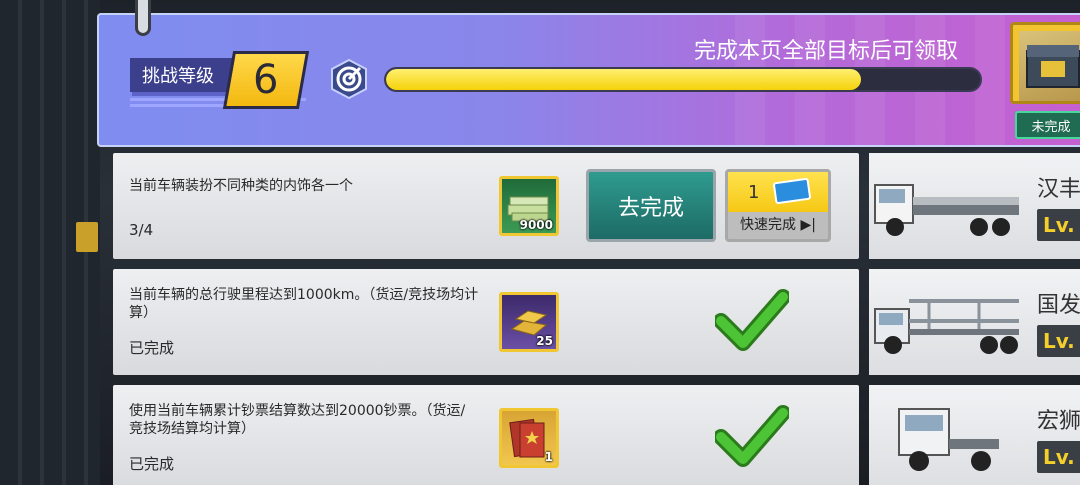 This screenshot has width=1080, height=485. Describe the element at coordinates (141, 230) in the screenshot. I see `task-progress: 3/4` at that location.